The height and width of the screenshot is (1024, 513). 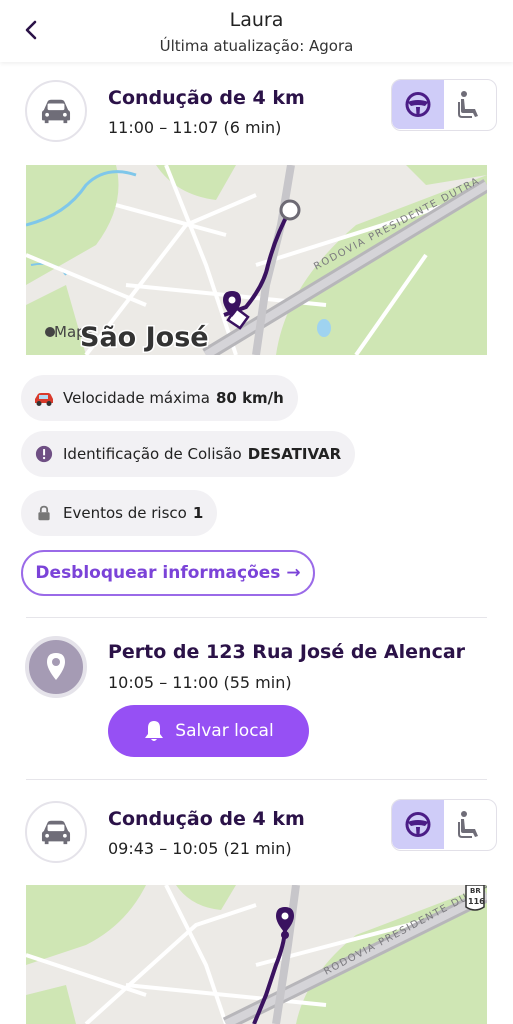 I want to click on route-map: RODOVIA PRESIDENTE DUTRA BR 116, so click(x=256, y=954).